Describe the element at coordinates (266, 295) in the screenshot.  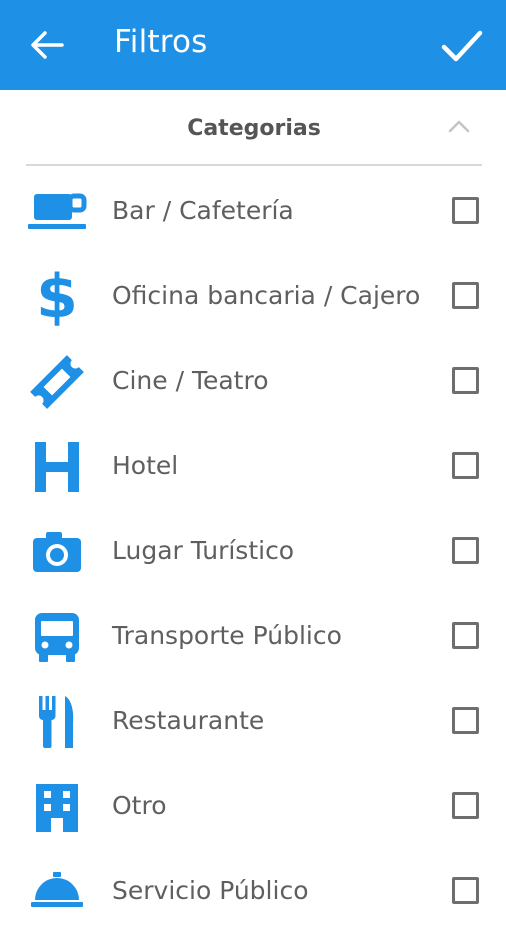
I see `category-label: Oficina bancaria / Cajero` at that location.